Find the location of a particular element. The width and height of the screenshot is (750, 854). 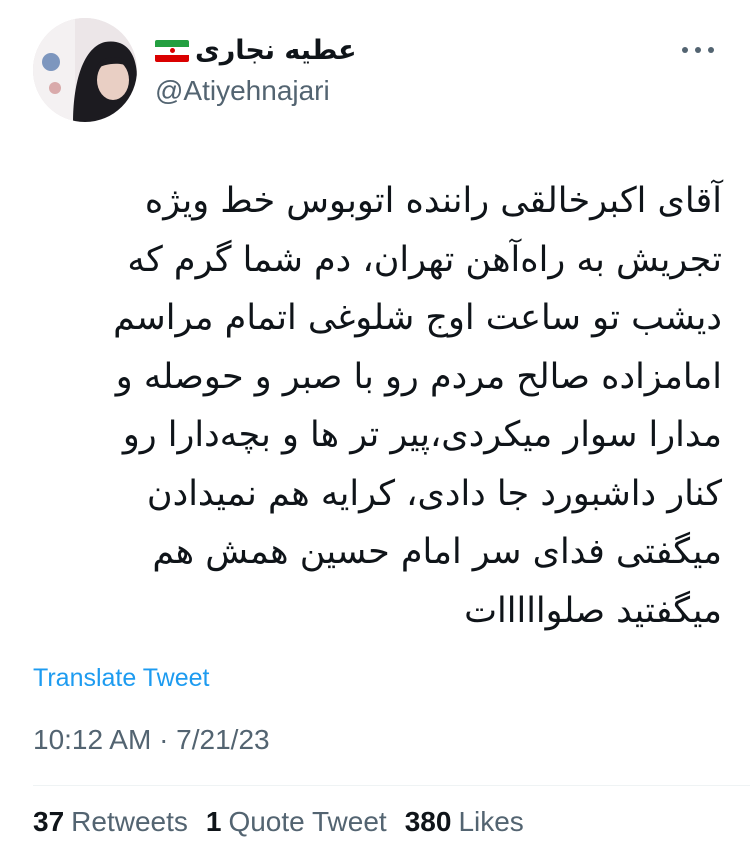

tweet-timestamp: 10:12 AM · 7/21/23 is located at coordinates (151, 740).